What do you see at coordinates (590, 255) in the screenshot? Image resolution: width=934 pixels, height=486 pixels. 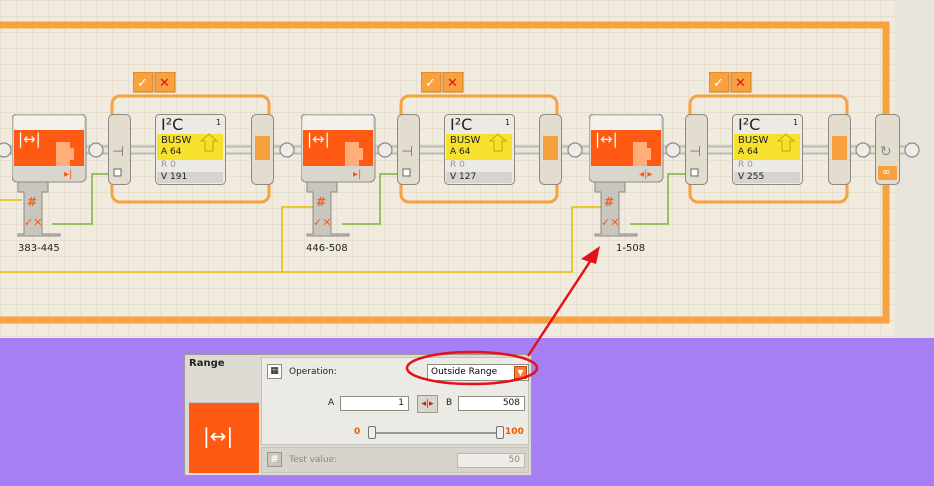 I see `annotation-arrowhead` at bounding box center [590, 255].